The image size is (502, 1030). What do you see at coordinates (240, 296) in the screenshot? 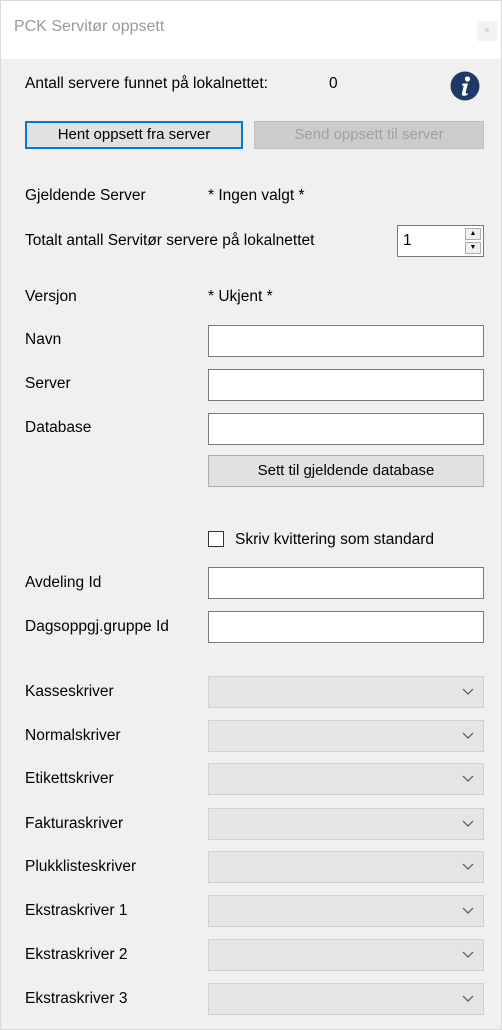
I see `version-value: * Ukjent *` at bounding box center [240, 296].